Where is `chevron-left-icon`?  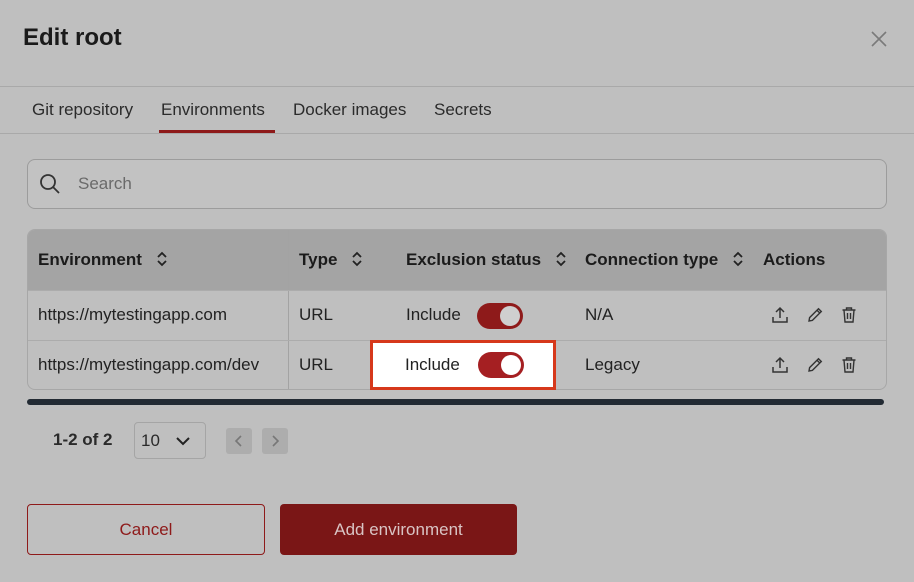
chevron-left-icon is located at coordinates (238, 441).